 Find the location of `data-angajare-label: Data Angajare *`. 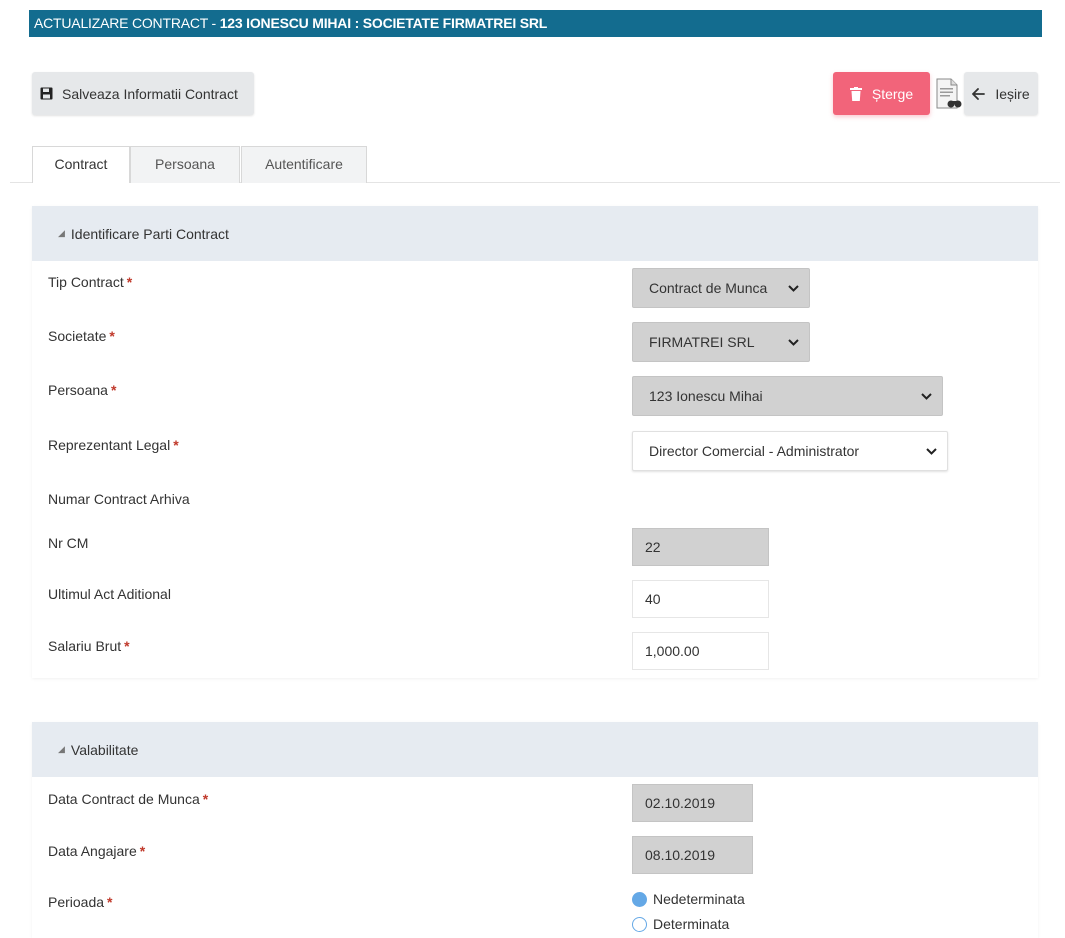

data-angajare-label: Data Angajare * is located at coordinates (96, 851).